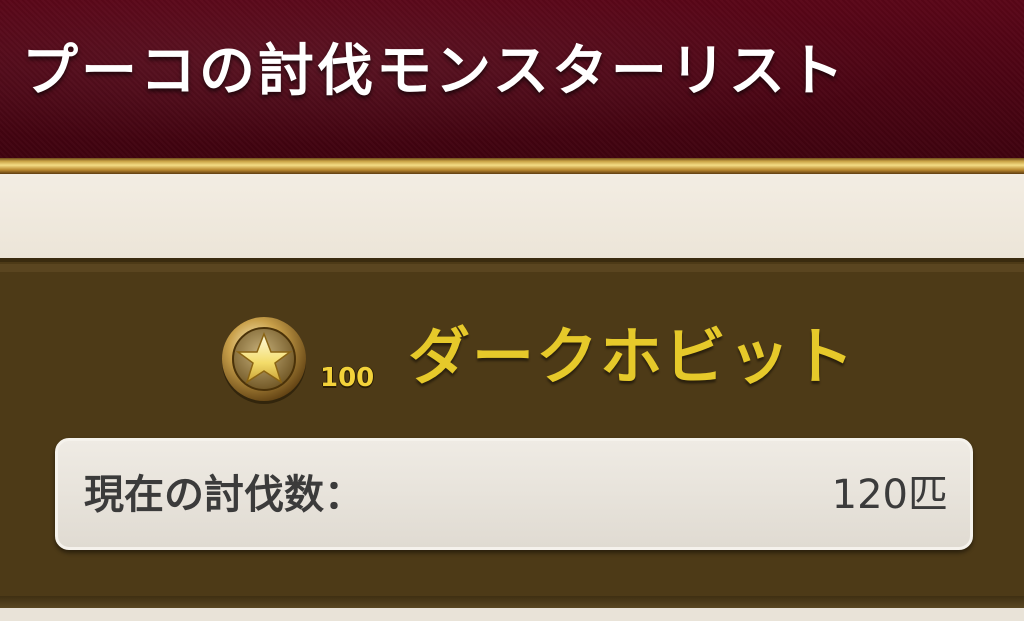 The image size is (1024, 621). Describe the element at coordinates (632, 356) in the screenshot. I see `monster-name: ダークホビット` at that location.